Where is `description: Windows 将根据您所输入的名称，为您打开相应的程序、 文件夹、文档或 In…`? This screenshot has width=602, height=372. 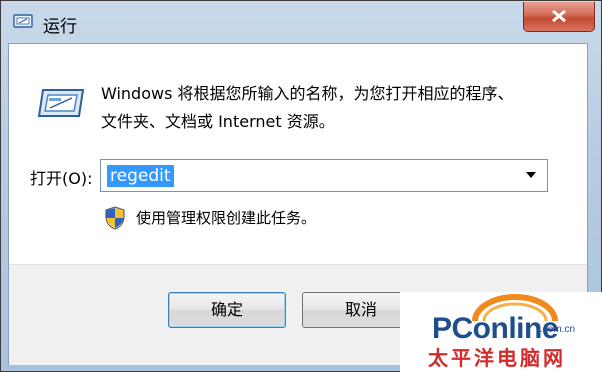 description: Windows 将根据您所输入的名称，为您打开相应的程序、 文件夹、文档或 In… is located at coordinates (307, 108).